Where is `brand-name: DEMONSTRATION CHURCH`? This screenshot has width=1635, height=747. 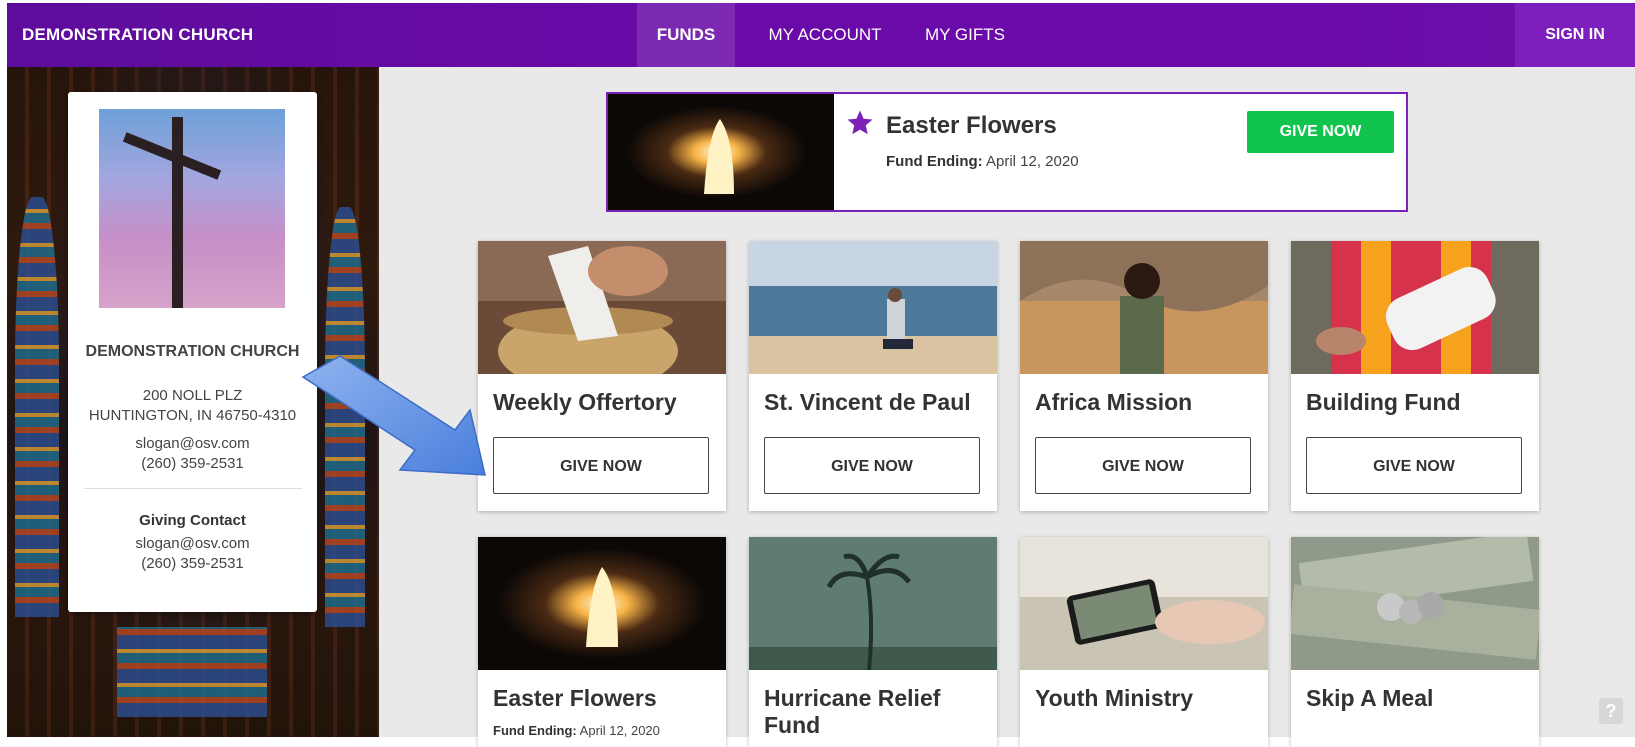
brand-name: DEMONSTRATION CHURCH is located at coordinates (137, 35).